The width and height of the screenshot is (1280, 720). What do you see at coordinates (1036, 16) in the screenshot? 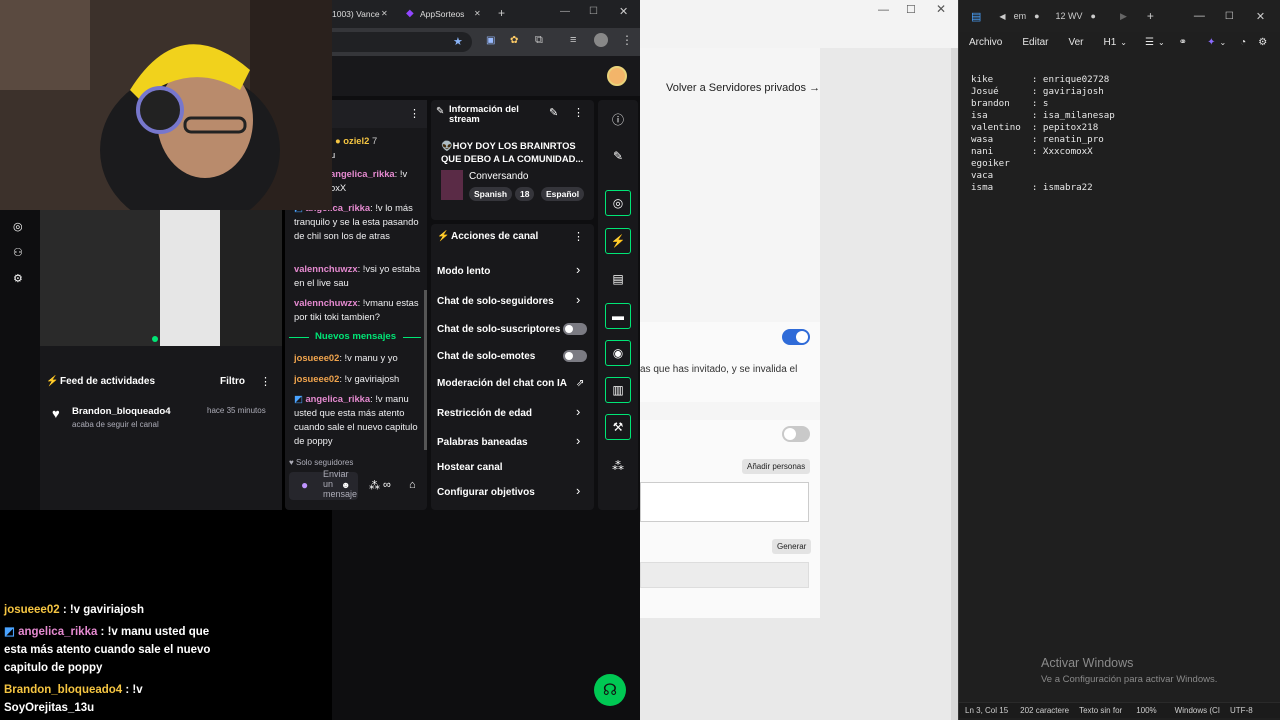
I see `tab-close-icon: ●` at bounding box center [1036, 16].